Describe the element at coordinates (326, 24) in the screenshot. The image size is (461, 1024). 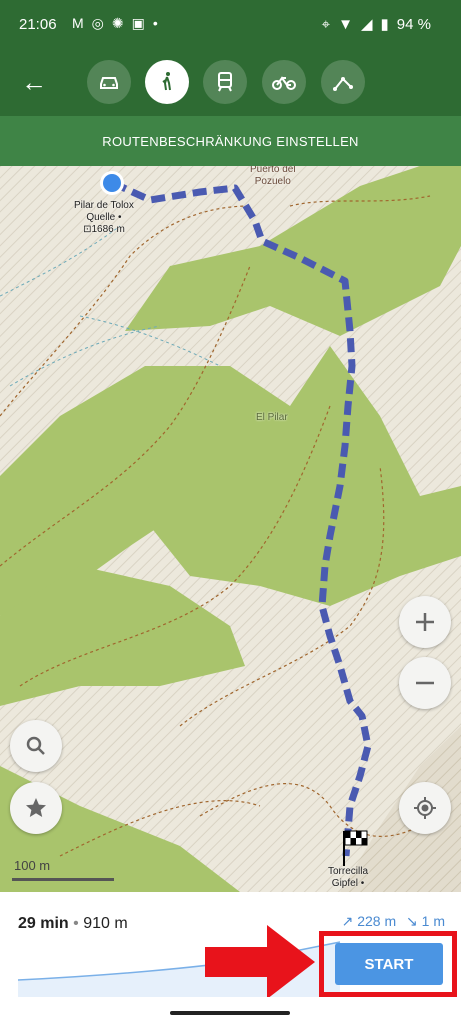
I see `location-icon: ⌖` at that location.